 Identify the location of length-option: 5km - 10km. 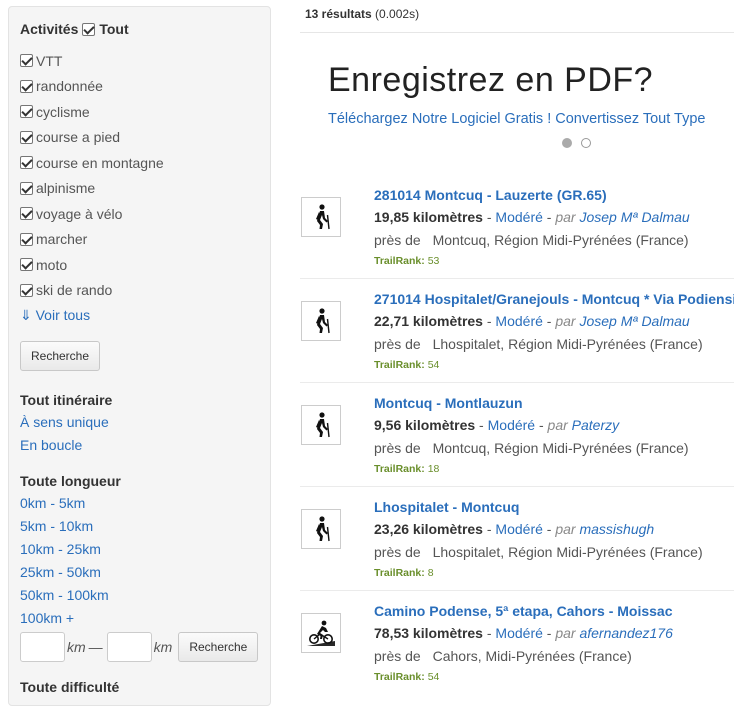
(70, 529).